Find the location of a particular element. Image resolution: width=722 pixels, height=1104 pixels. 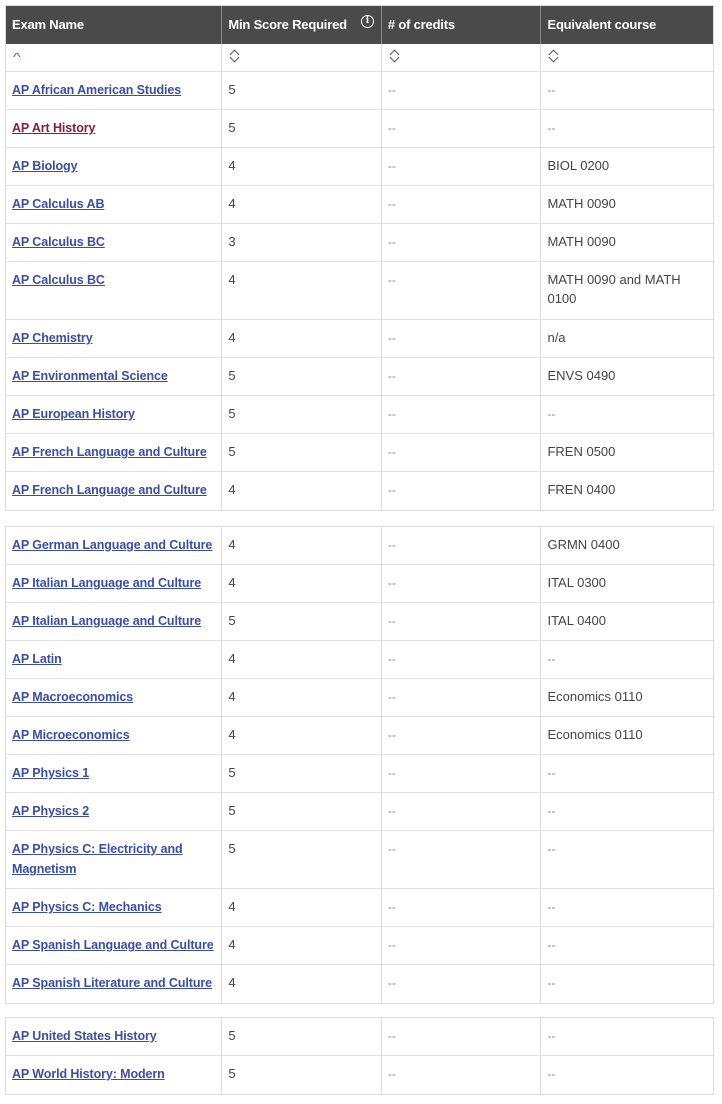

equivalent-course-cell: FREN 0400 is located at coordinates (627, 491).